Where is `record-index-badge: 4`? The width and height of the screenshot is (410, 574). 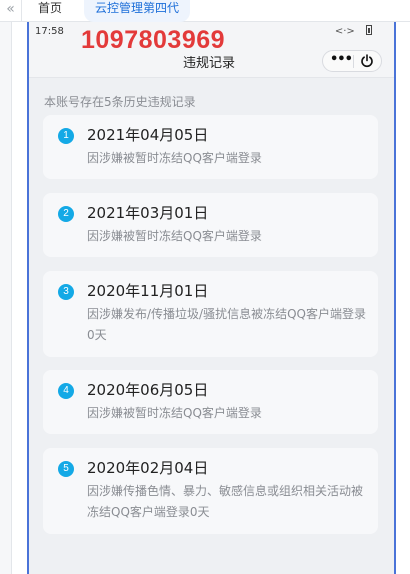
record-index-badge: 4 is located at coordinates (66, 391).